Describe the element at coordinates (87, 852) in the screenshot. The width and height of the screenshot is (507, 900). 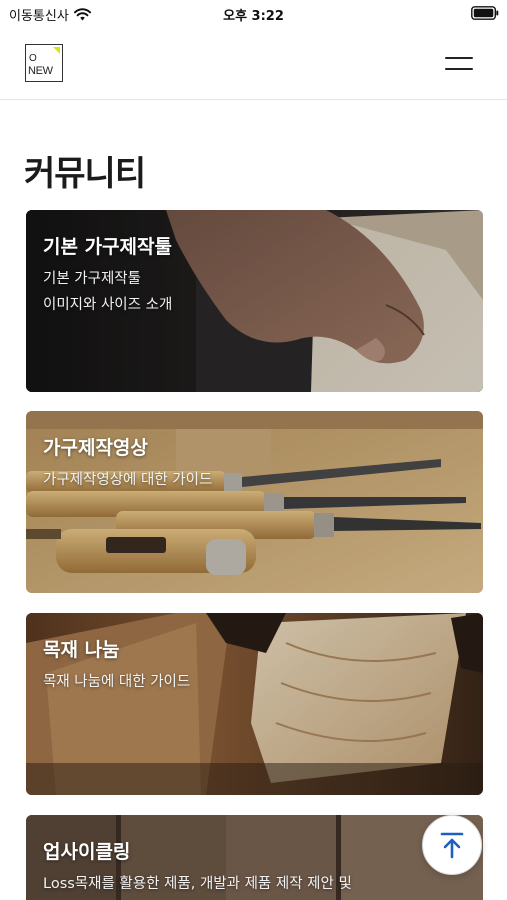
I see `card-title: 업사이클링` at that location.